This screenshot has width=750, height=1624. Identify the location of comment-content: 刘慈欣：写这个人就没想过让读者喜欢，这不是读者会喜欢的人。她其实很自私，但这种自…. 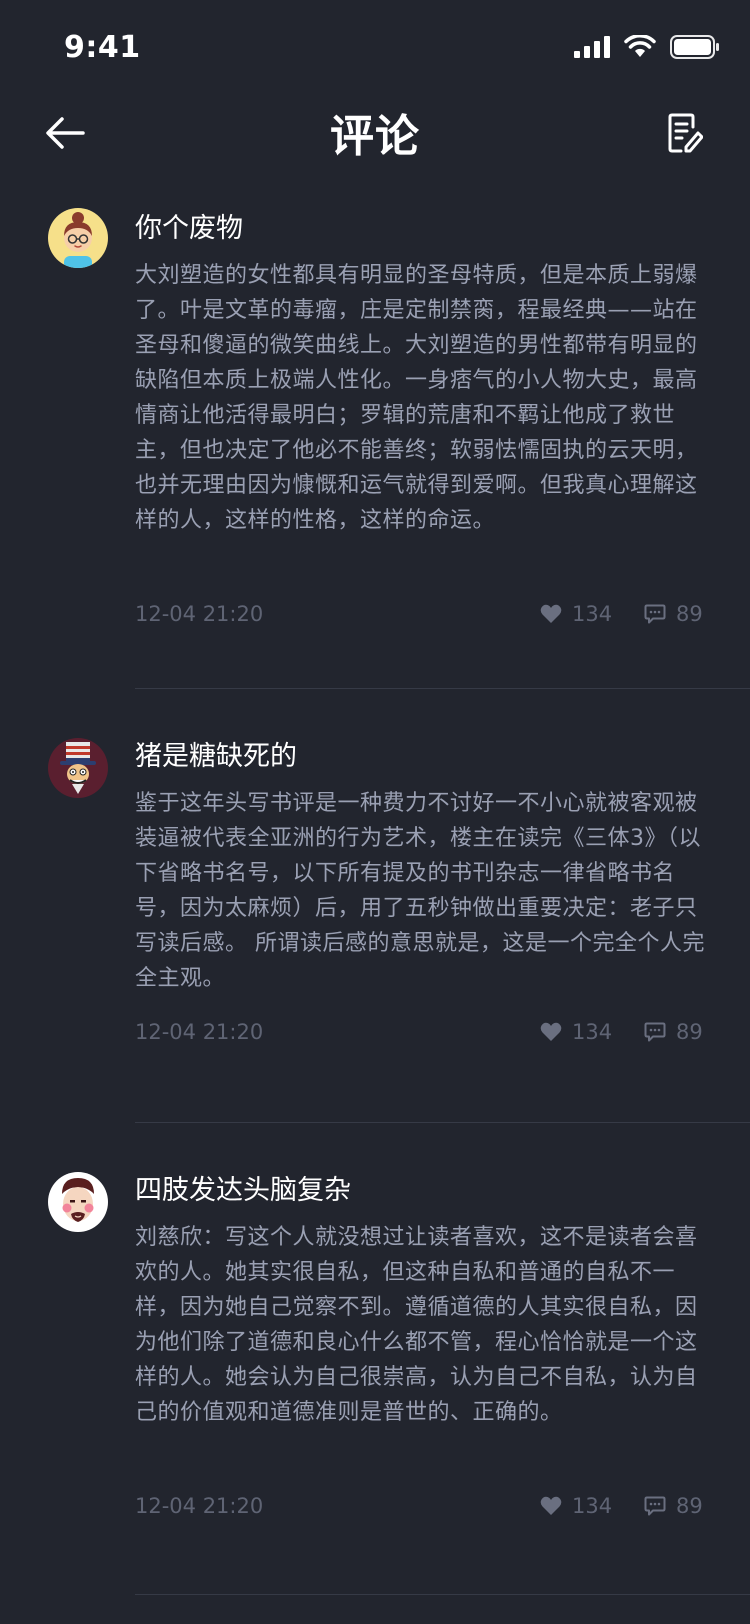
(416, 1325).